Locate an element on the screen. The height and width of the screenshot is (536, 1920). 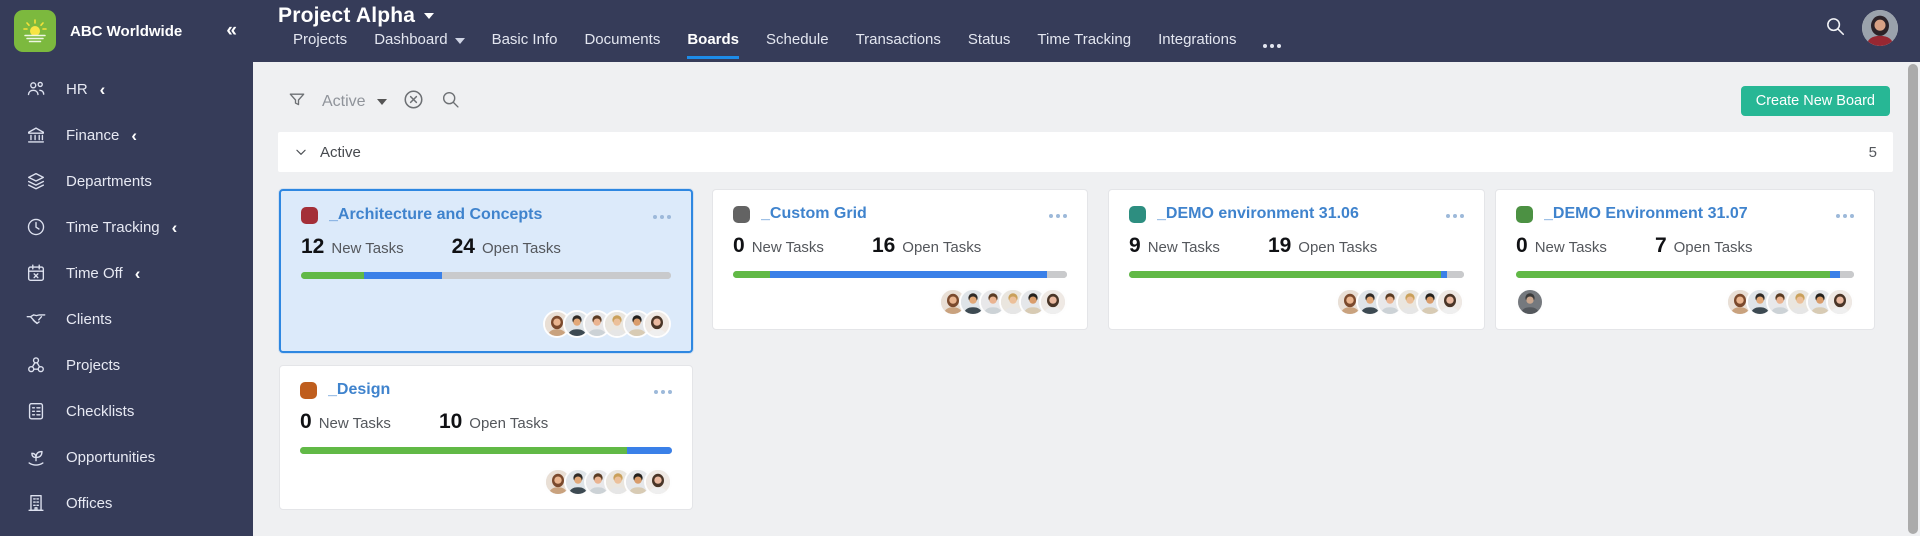
tab-basic-info: Basic Info is located at coordinates (525, 45).